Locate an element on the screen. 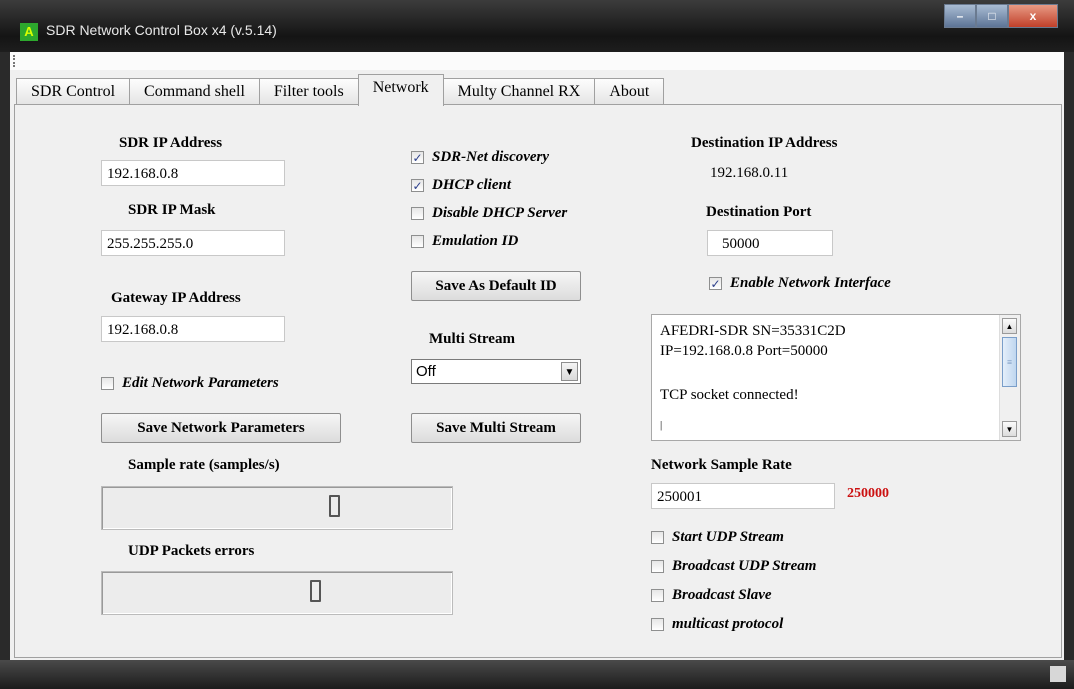 This screenshot has width=1074, height=689. udp-errors-label: UDP Packets errors is located at coordinates (191, 551).